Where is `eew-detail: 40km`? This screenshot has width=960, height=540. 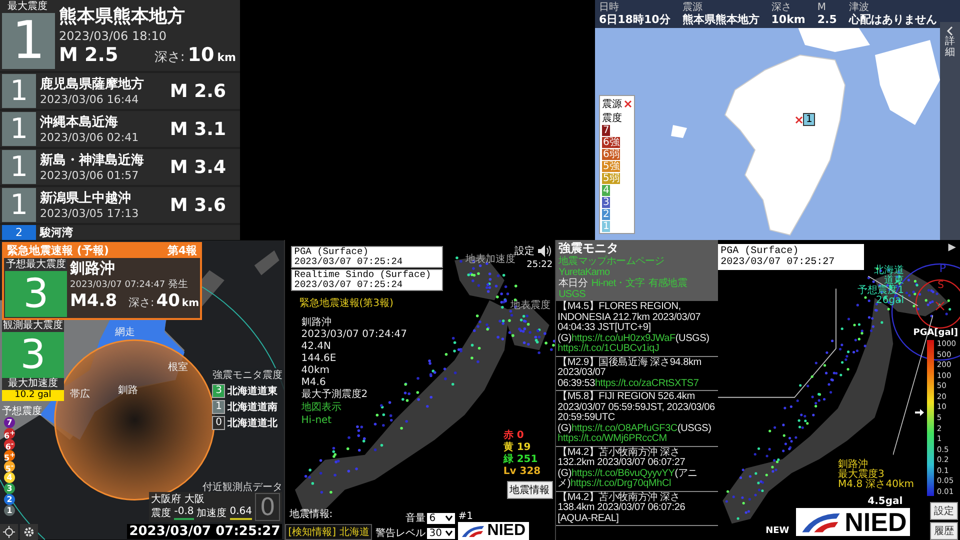
eew-detail: 40km is located at coordinates (316, 371).